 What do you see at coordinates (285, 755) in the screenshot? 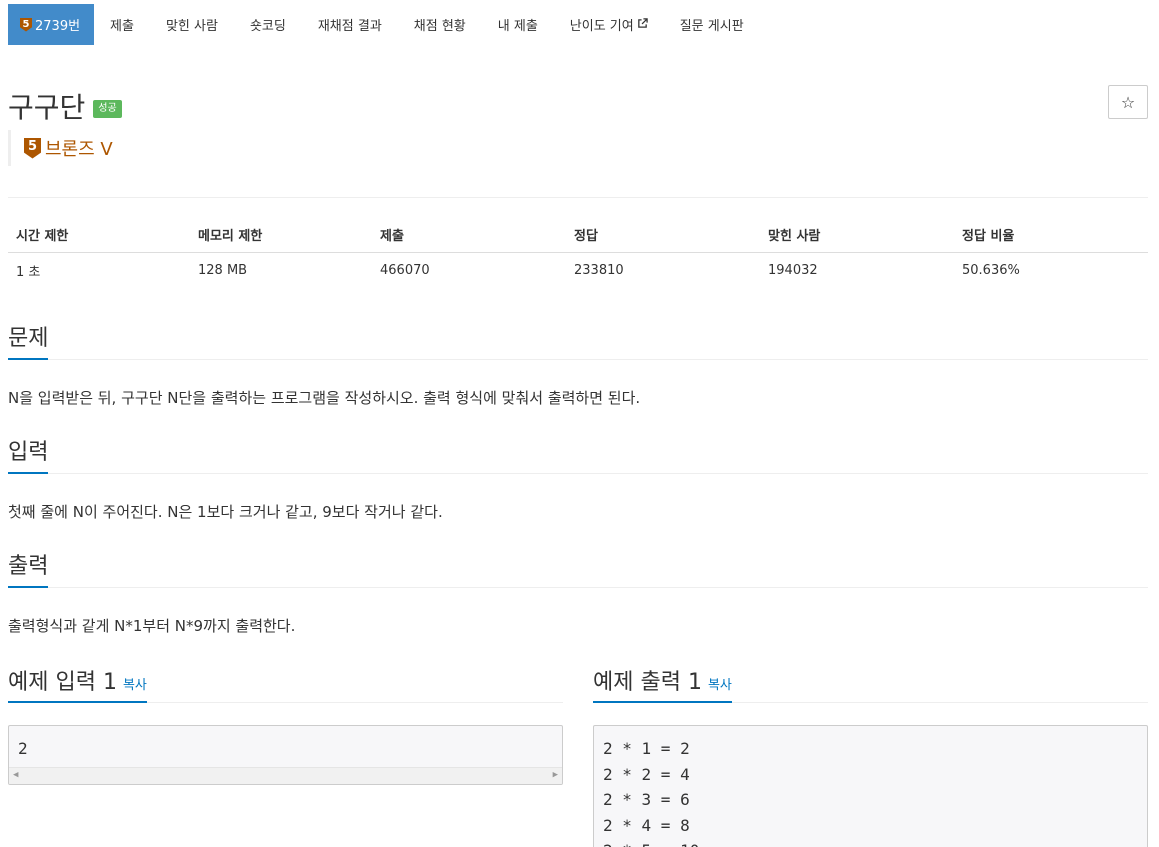
I see `sample-input-box: 2 ◀ ▶` at bounding box center [285, 755].